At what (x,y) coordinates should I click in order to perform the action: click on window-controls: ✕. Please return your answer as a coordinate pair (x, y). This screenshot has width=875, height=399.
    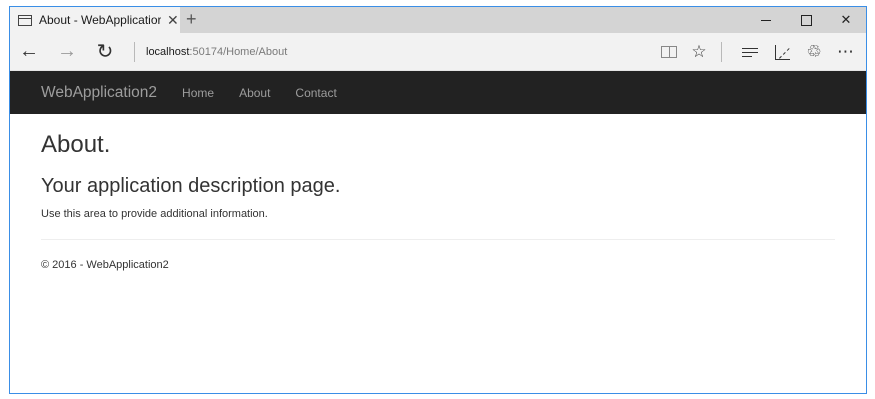
    Looking at the image, I should click on (806, 20).